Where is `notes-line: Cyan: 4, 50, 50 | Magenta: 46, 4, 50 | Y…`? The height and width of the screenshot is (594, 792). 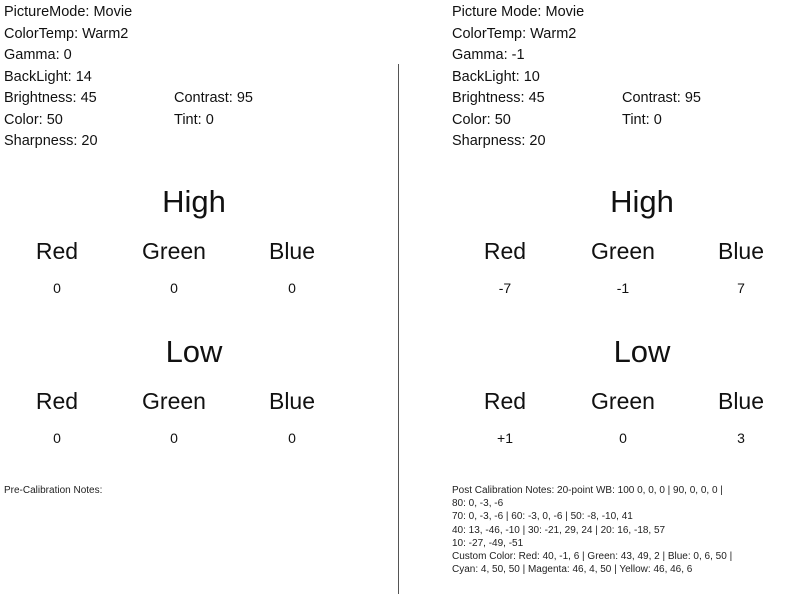 notes-line: Cyan: 4, 50, 50 | Magenta: 46, 4, 50 | Y… is located at coordinates (572, 570).